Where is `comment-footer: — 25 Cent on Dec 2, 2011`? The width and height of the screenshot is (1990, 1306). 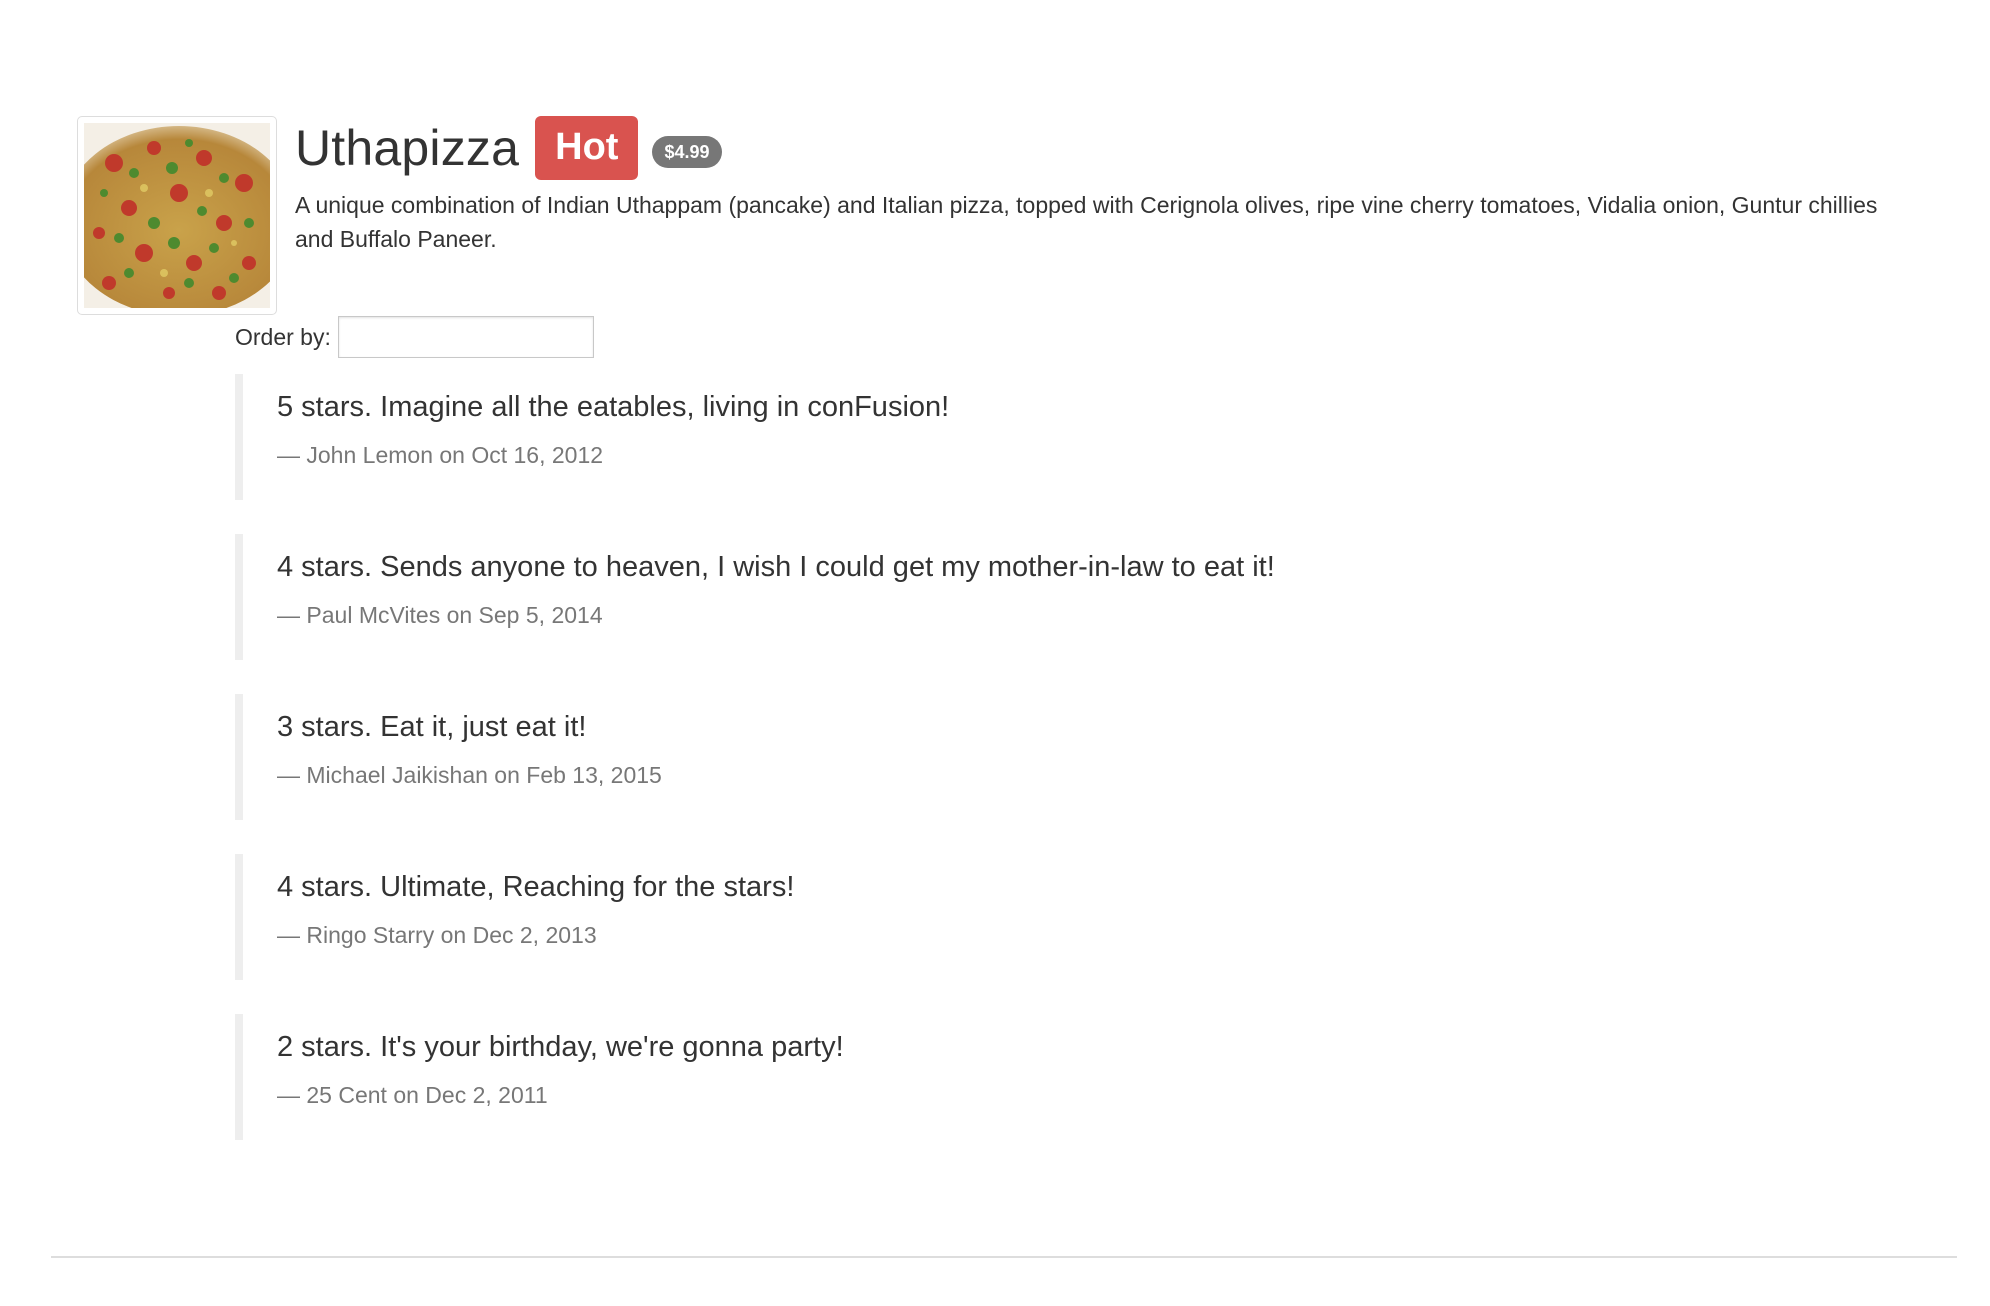 comment-footer: — 25 Cent on Dec 2, 2011 is located at coordinates (412, 1095).